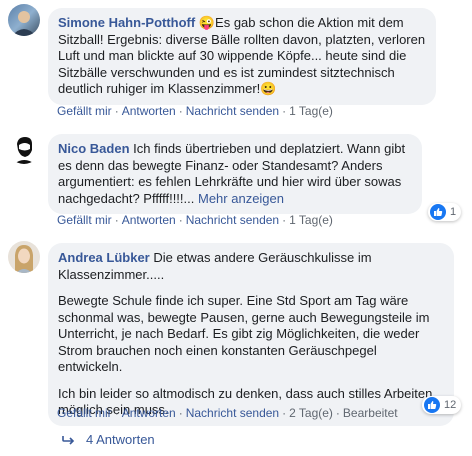  I want to click on comment-author: Andrea Lübker, so click(104, 257).